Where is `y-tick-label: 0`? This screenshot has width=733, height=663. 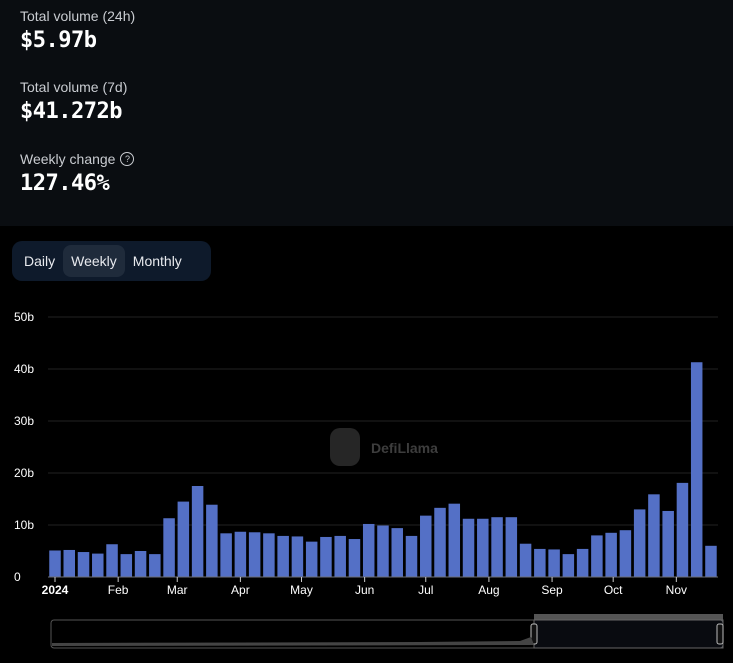 y-tick-label: 0 is located at coordinates (17, 577).